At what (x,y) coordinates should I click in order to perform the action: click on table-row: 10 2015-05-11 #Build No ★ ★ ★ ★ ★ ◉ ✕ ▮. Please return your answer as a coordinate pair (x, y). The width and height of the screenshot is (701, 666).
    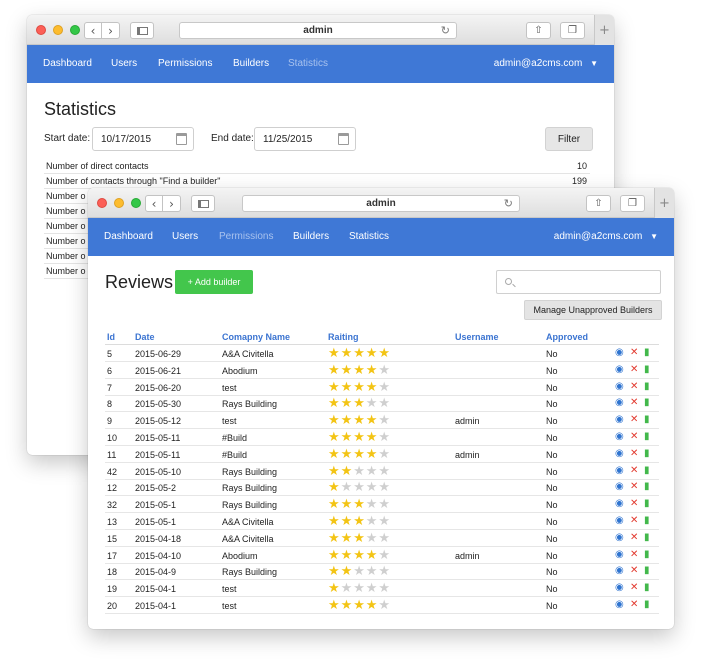
    Looking at the image, I should click on (382, 437).